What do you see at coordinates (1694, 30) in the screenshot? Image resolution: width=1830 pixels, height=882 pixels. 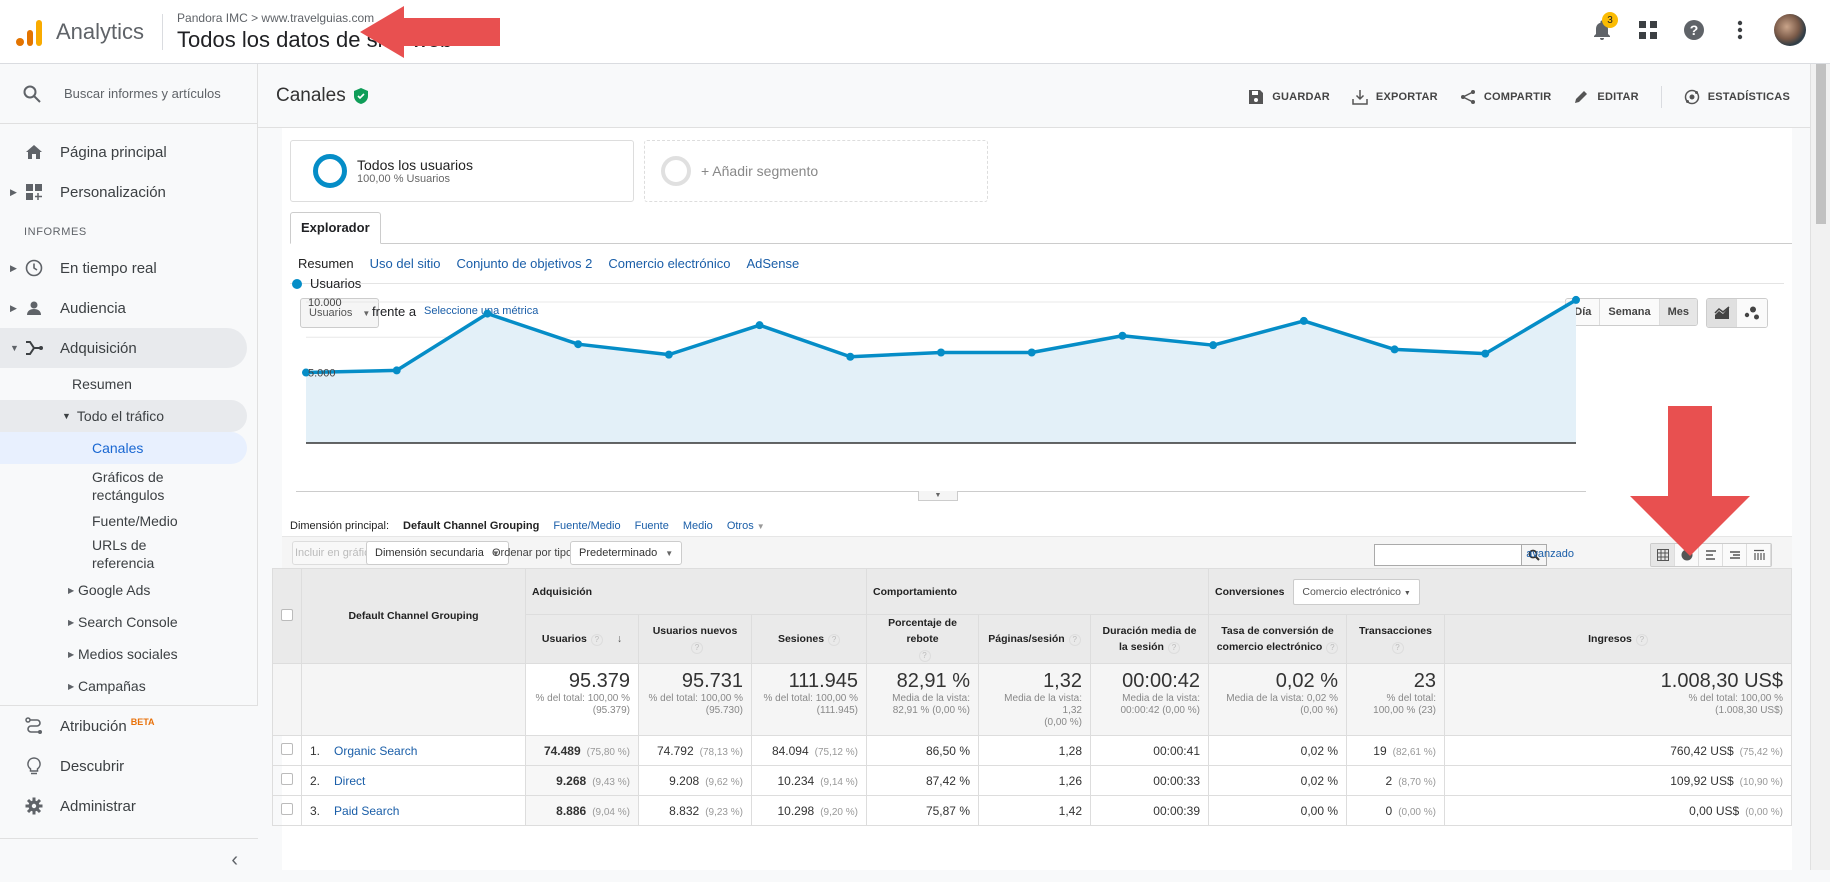 I see `help-button: ?` at bounding box center [1694, 30].